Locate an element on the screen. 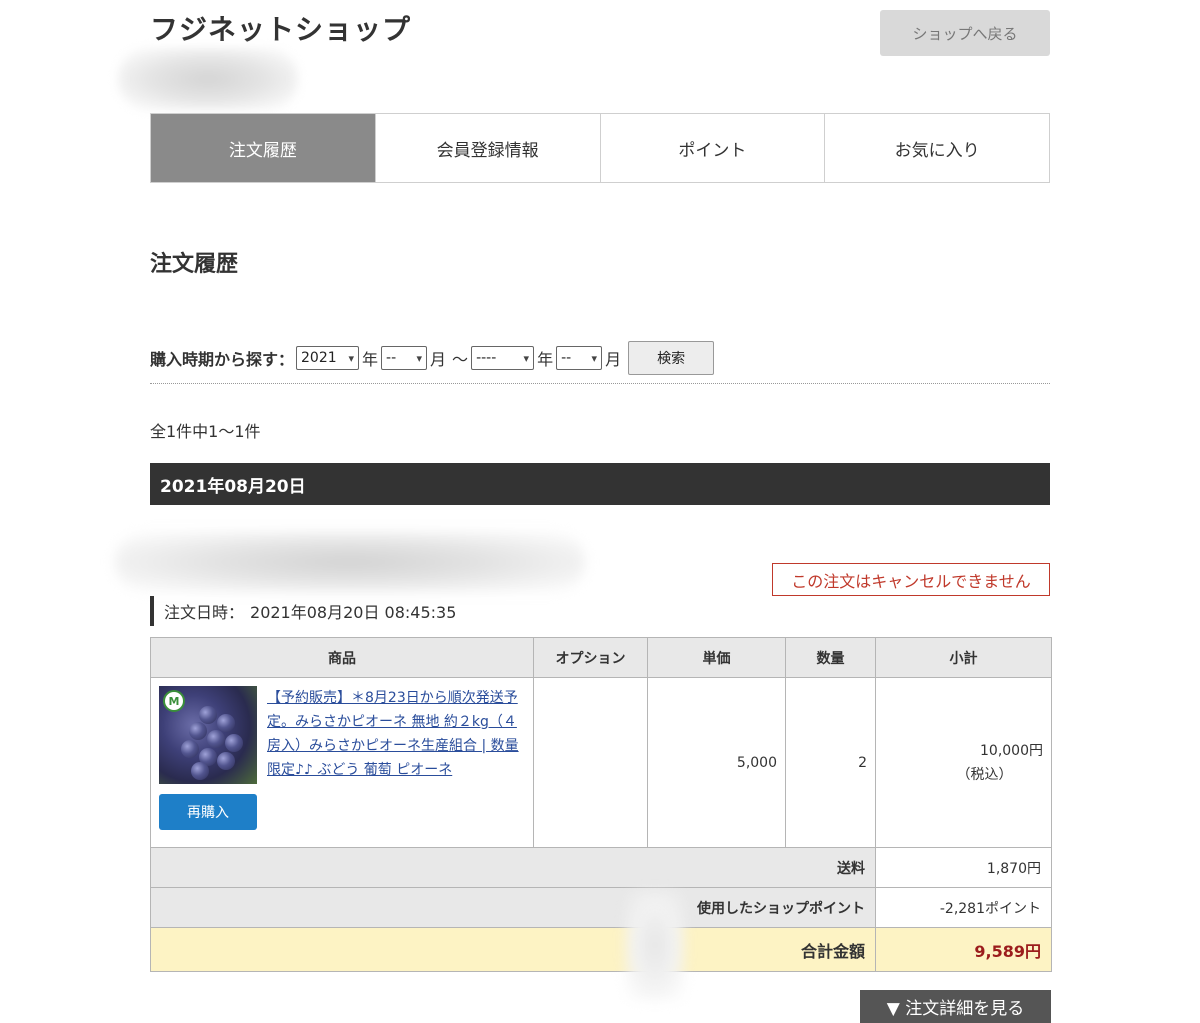 This screenshot has height=1023, width=1200. subtotal-value: 10,000円 is located at coordinates (1011, 750).